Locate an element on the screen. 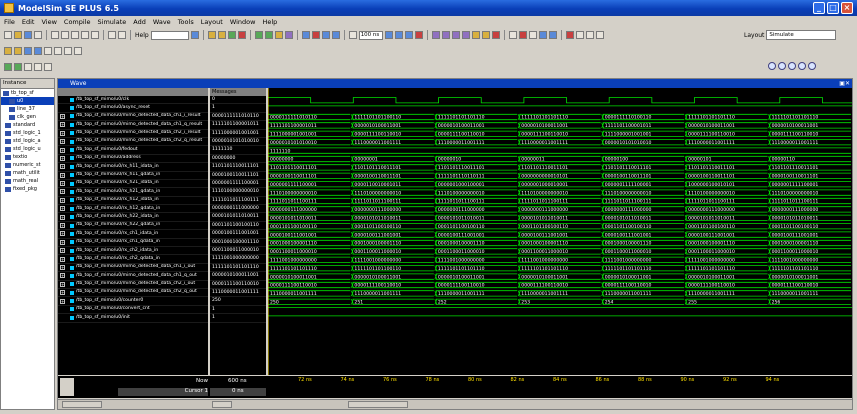 Image resolution: width=857 pixels, height=414 pixels. edit-cut-icon is located at coordinates (569, 35).